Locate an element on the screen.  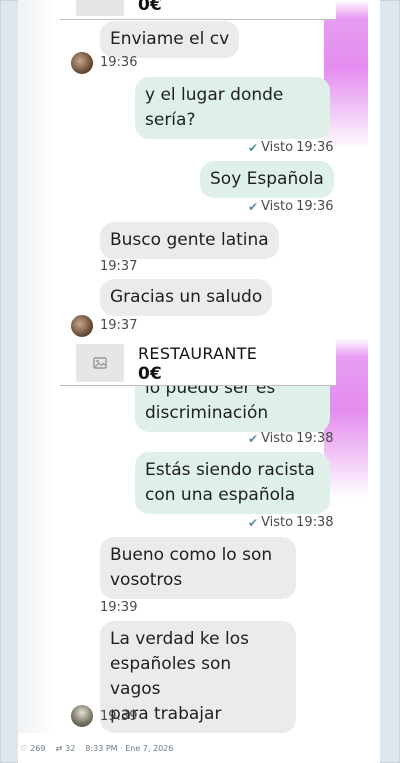
image-placeholder-icon is located at coordinates (100, 363).